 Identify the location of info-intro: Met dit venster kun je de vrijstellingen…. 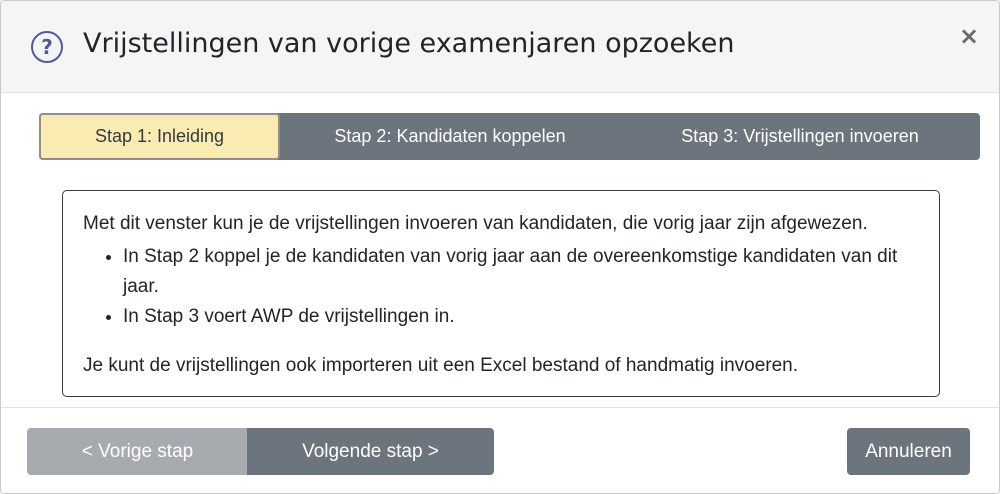
(475, 223).